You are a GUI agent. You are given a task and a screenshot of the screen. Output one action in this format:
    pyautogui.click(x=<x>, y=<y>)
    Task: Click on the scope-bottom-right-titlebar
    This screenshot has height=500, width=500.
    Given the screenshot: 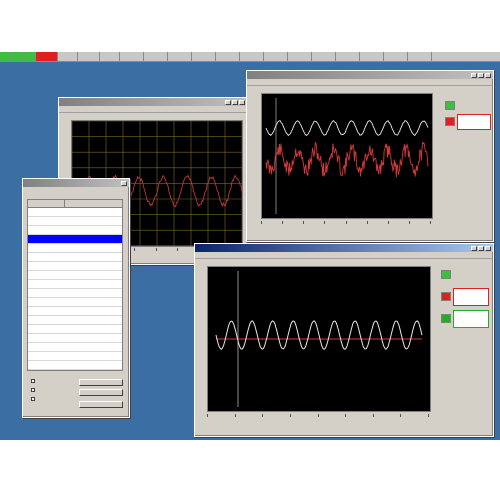 What is the action you would take?
    pyautogui.click(x=344, y=248)
    